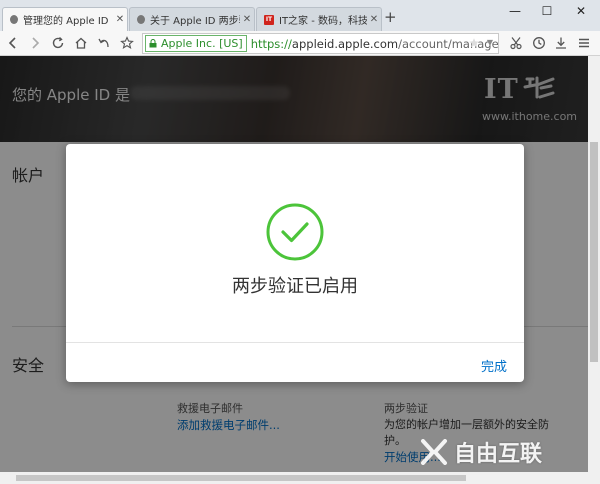  What do you see at coordinates (241, 478) in the screenshot?
I see `horizontal-scroll-thumb` at bounding box center [241, 478].